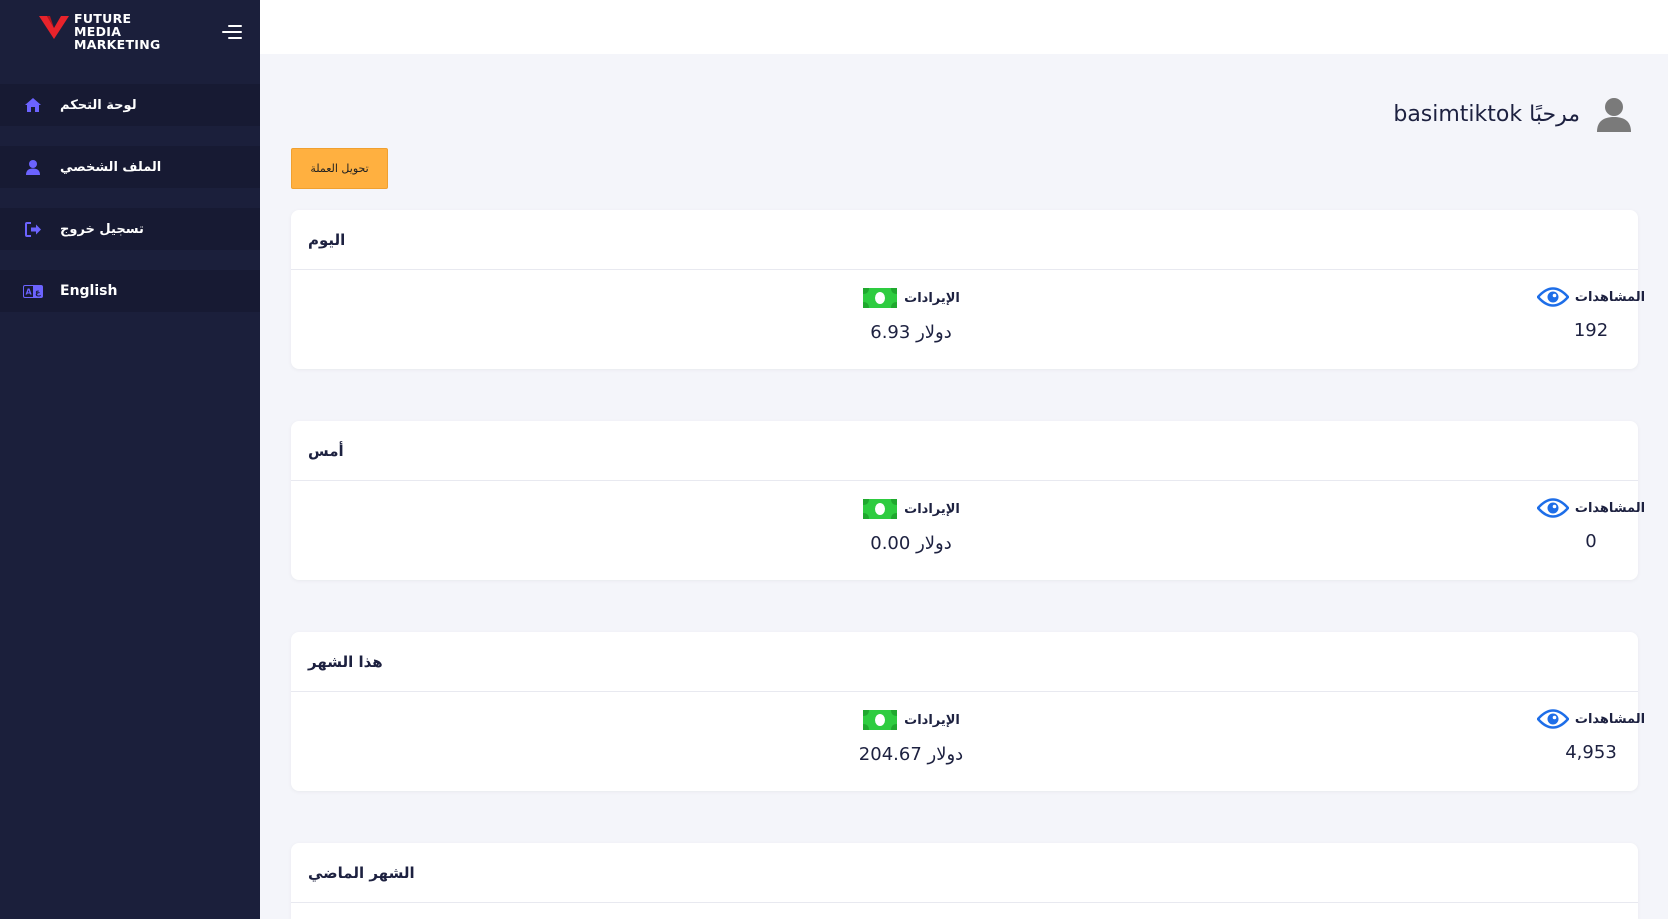  I want to click on menu-toggle-icon, so click(231, 31).